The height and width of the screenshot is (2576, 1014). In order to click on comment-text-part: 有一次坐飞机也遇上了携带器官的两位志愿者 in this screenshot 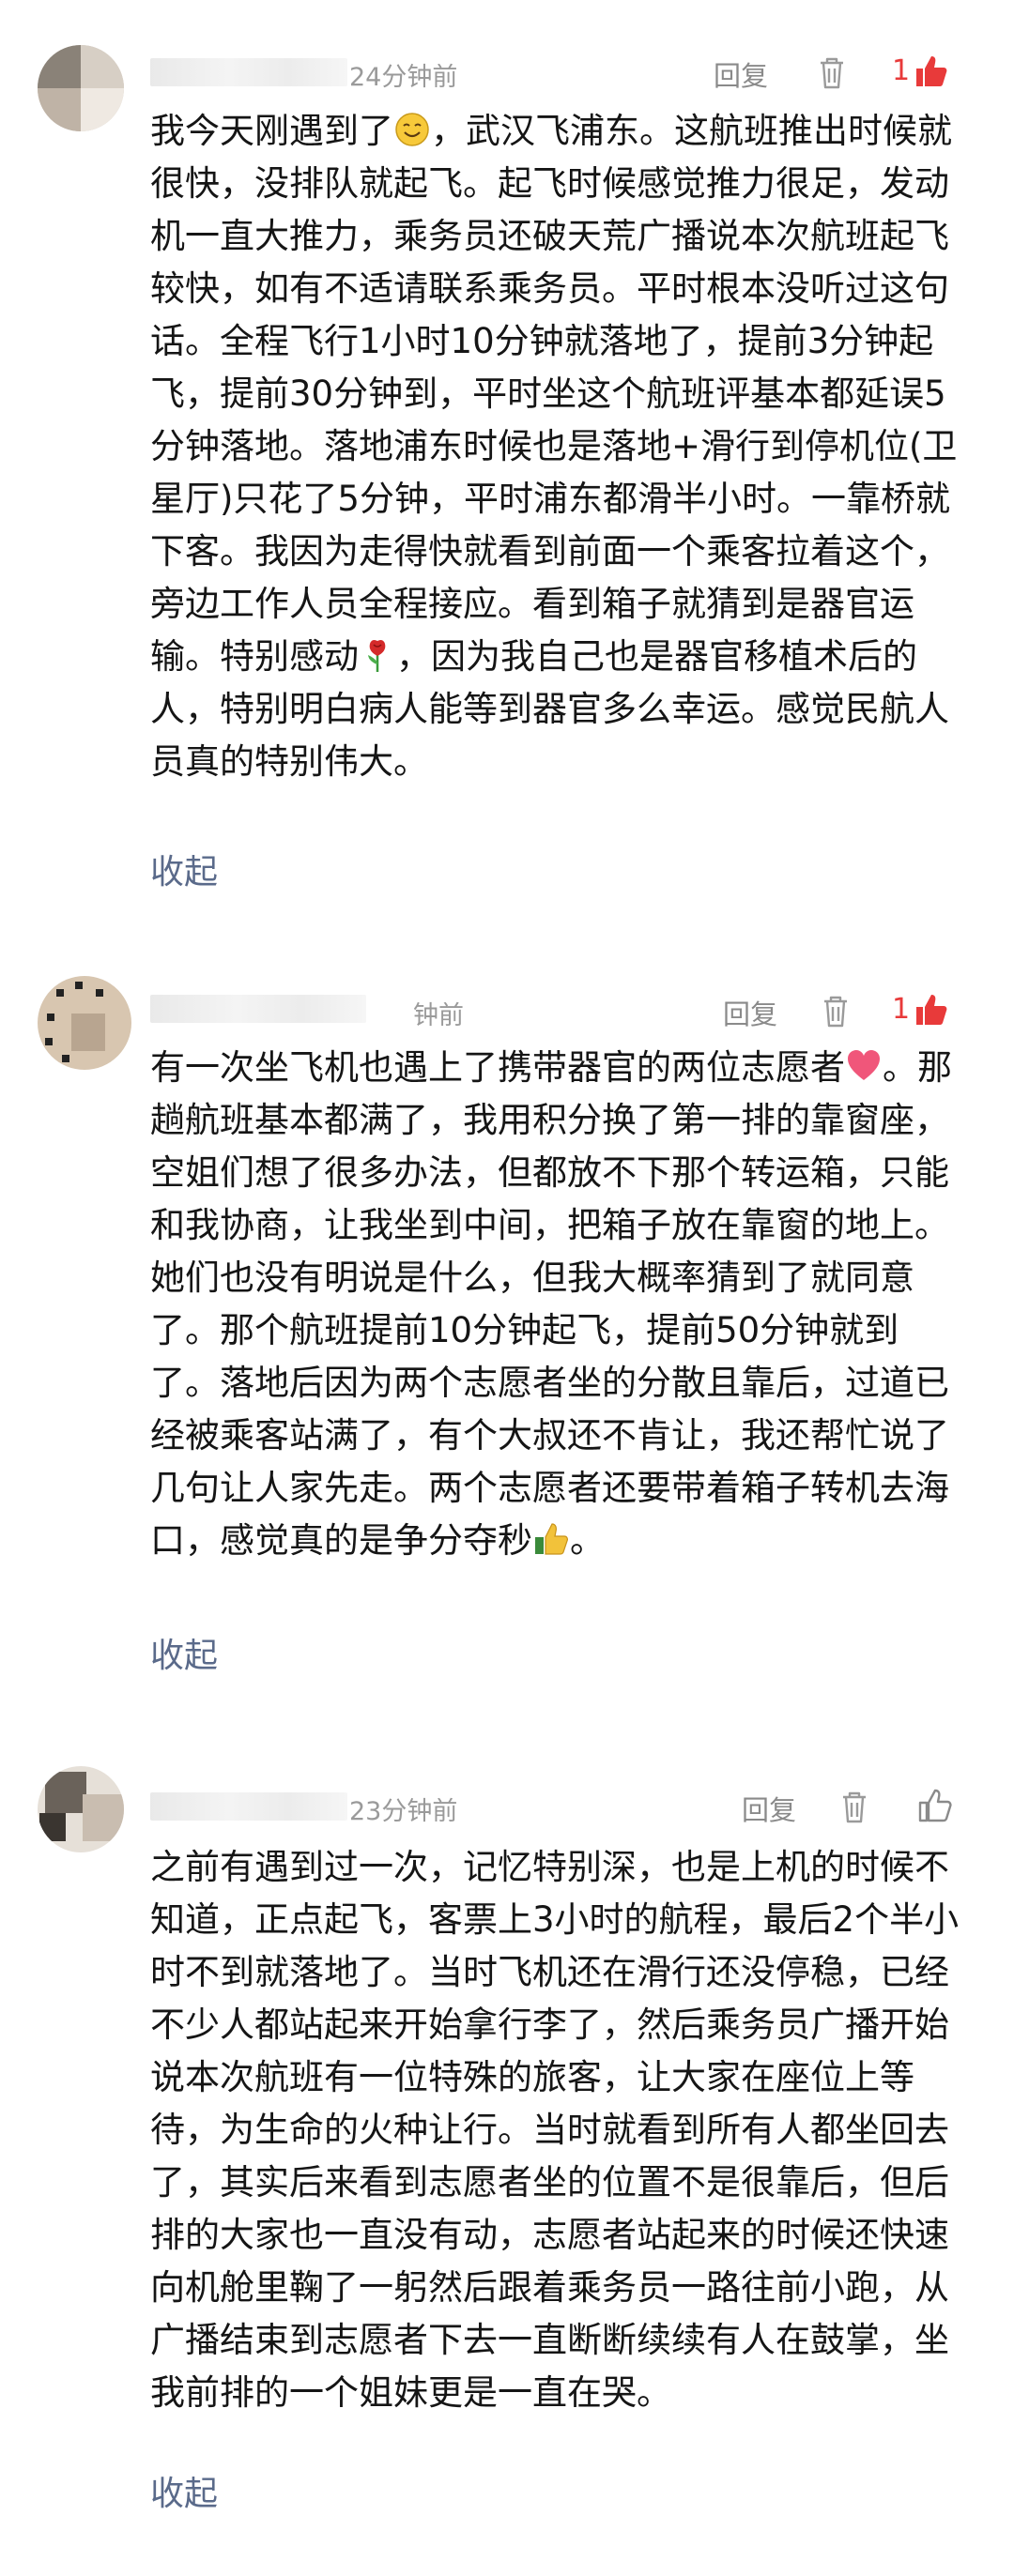, I will do `click(498, 1067)`.